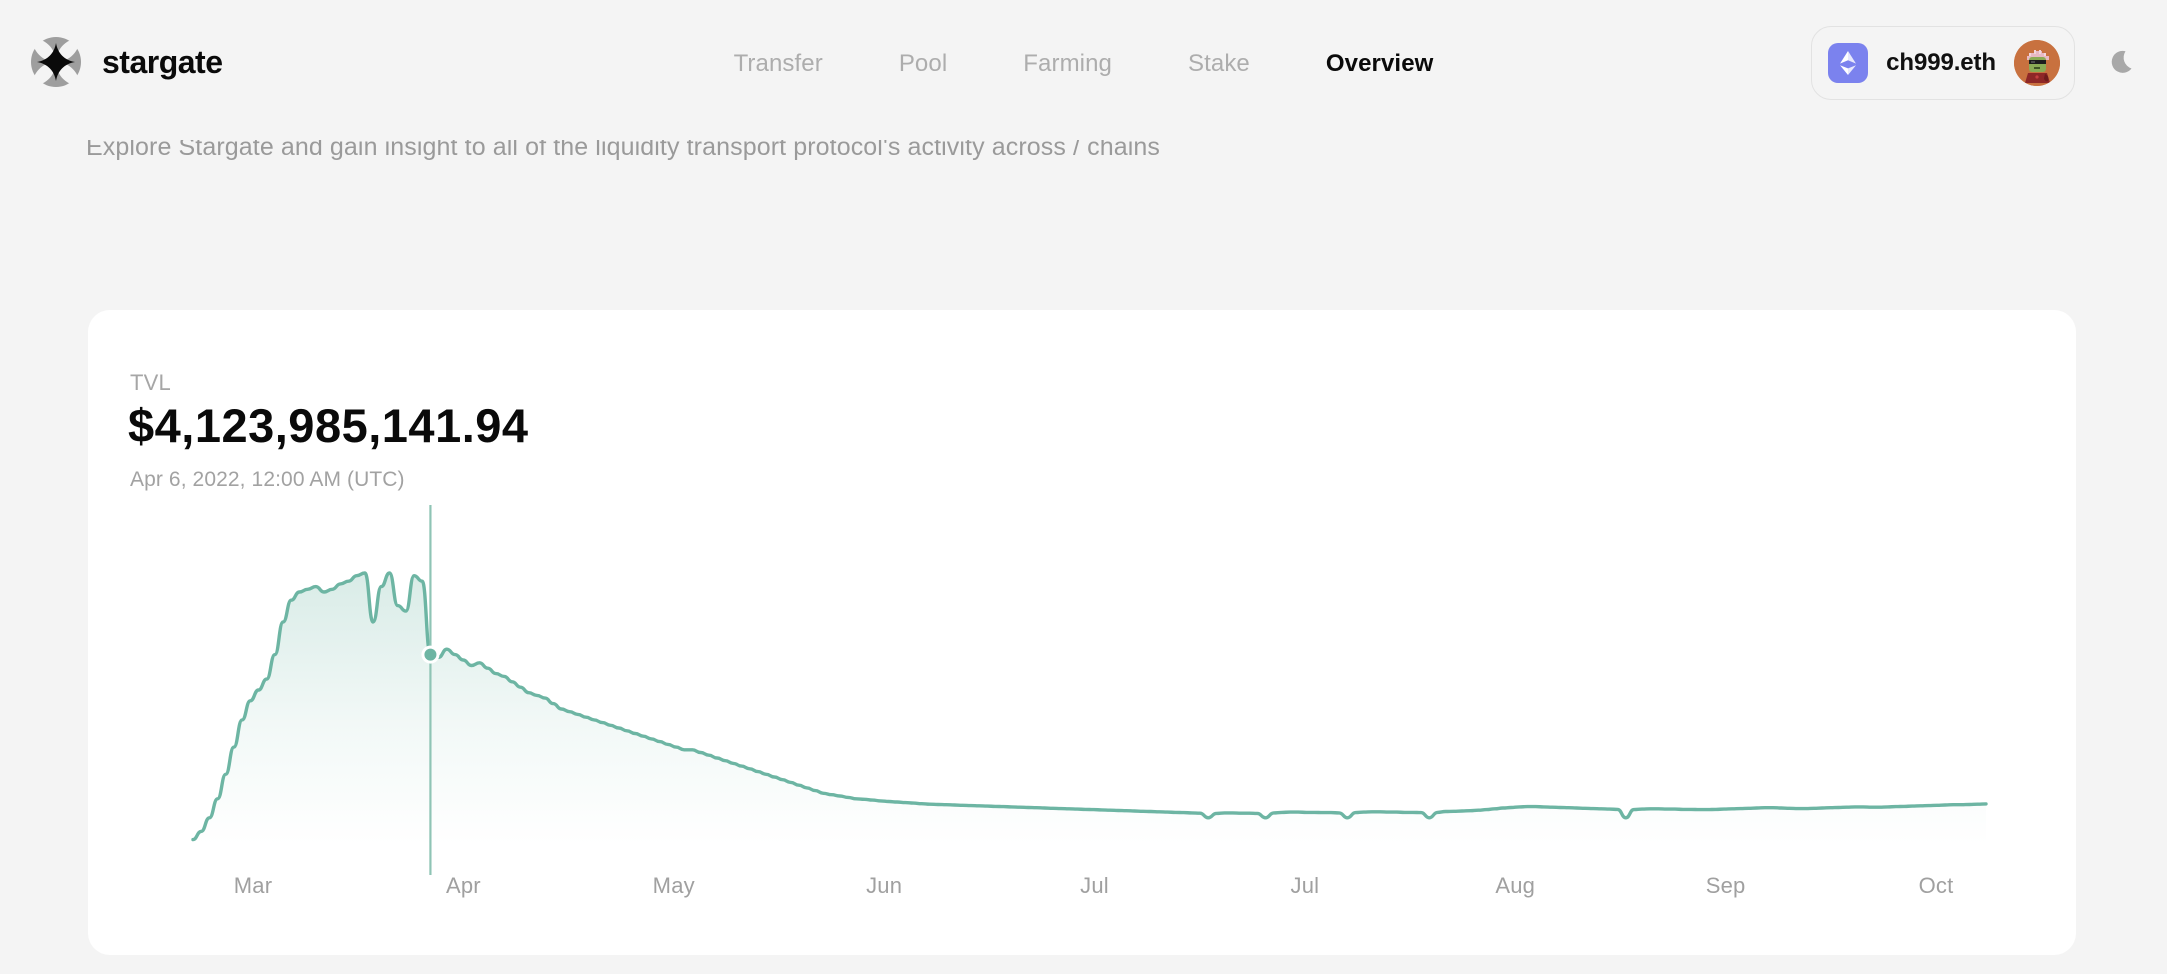 The image size is (2167, 974). Describe the element at coordinates (253, 885) in the screenshot. I see `x-axis-tick: Mar` at that location.